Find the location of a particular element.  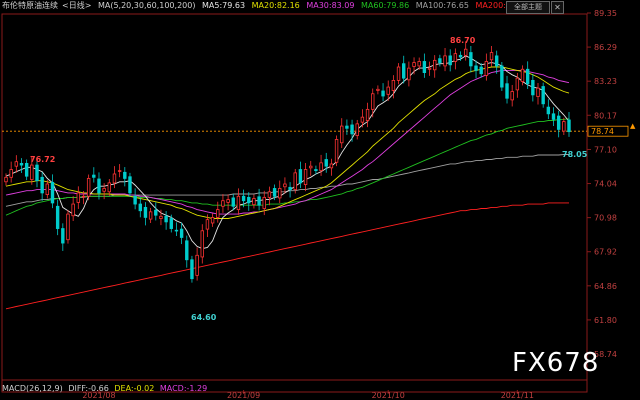

last-price-label: 78.74 is located at coordinates (602, 131).